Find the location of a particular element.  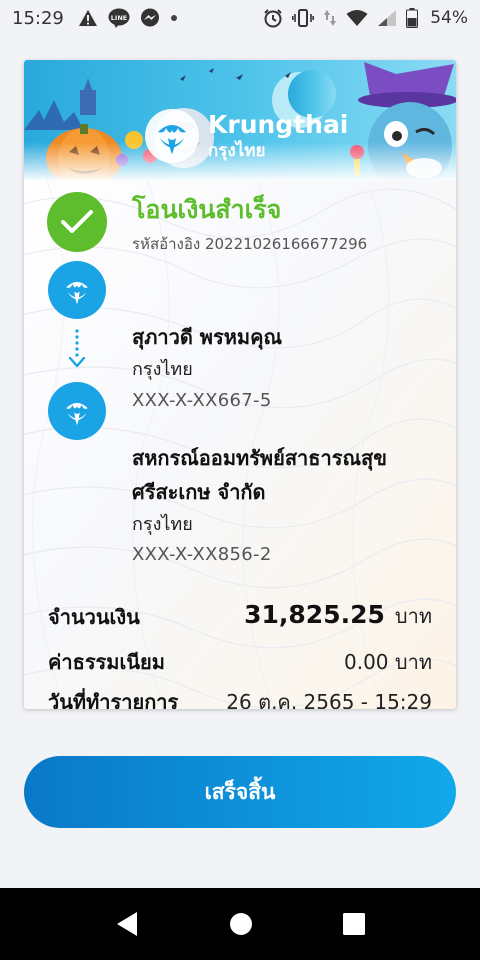

sender-bank-logo-icon is located at coordinates (77, 290).